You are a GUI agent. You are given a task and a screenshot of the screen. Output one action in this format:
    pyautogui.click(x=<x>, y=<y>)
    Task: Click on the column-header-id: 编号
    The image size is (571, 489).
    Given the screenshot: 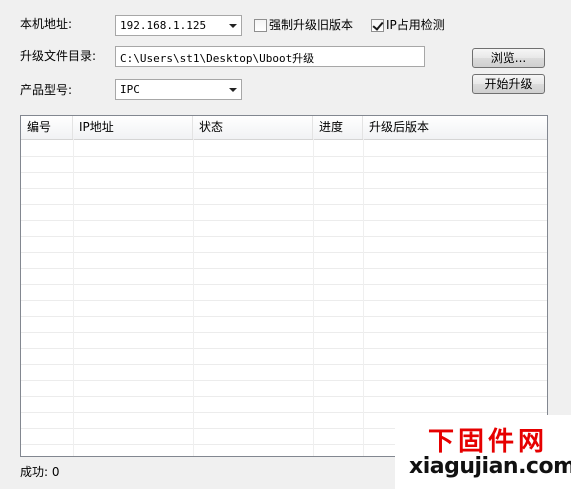 What is the action you would take?
    pyautogui.click(x=47, y=127)
    